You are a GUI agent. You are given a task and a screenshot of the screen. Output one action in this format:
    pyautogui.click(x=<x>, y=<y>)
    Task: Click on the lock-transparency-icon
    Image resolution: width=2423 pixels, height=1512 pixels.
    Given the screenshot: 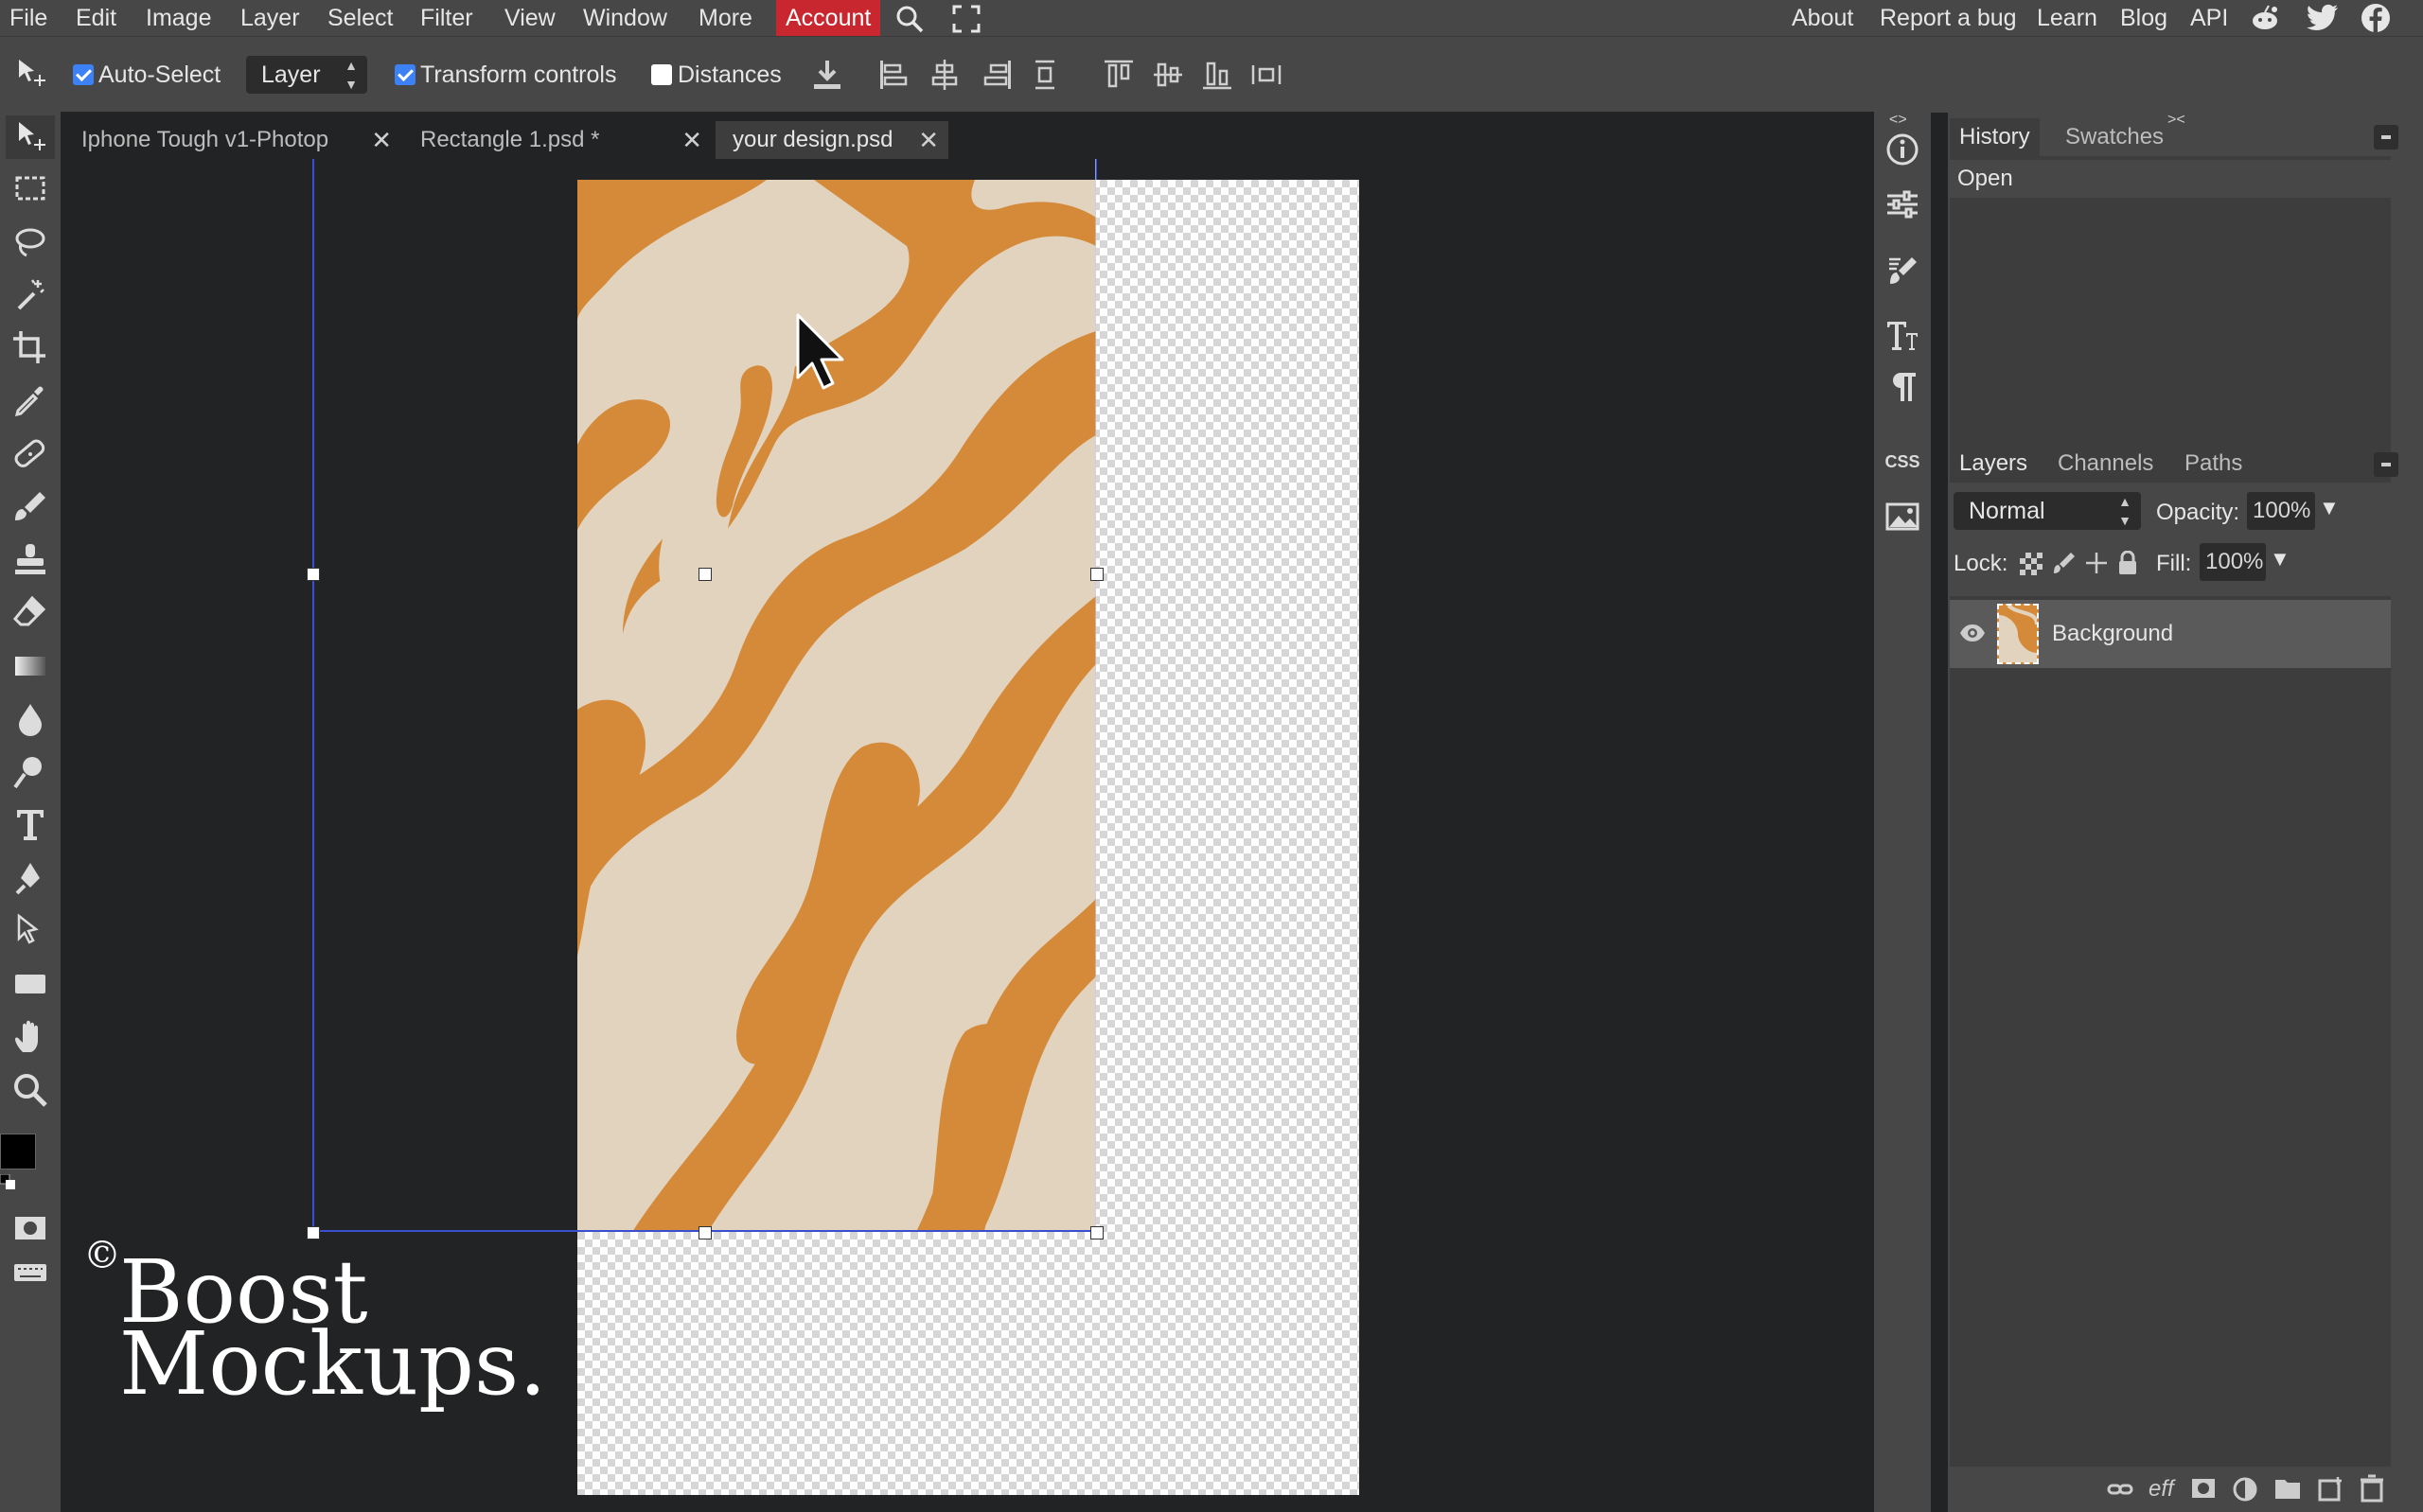 What is the action you would take?
    pyautogui.click(x=2031, y=564)
    